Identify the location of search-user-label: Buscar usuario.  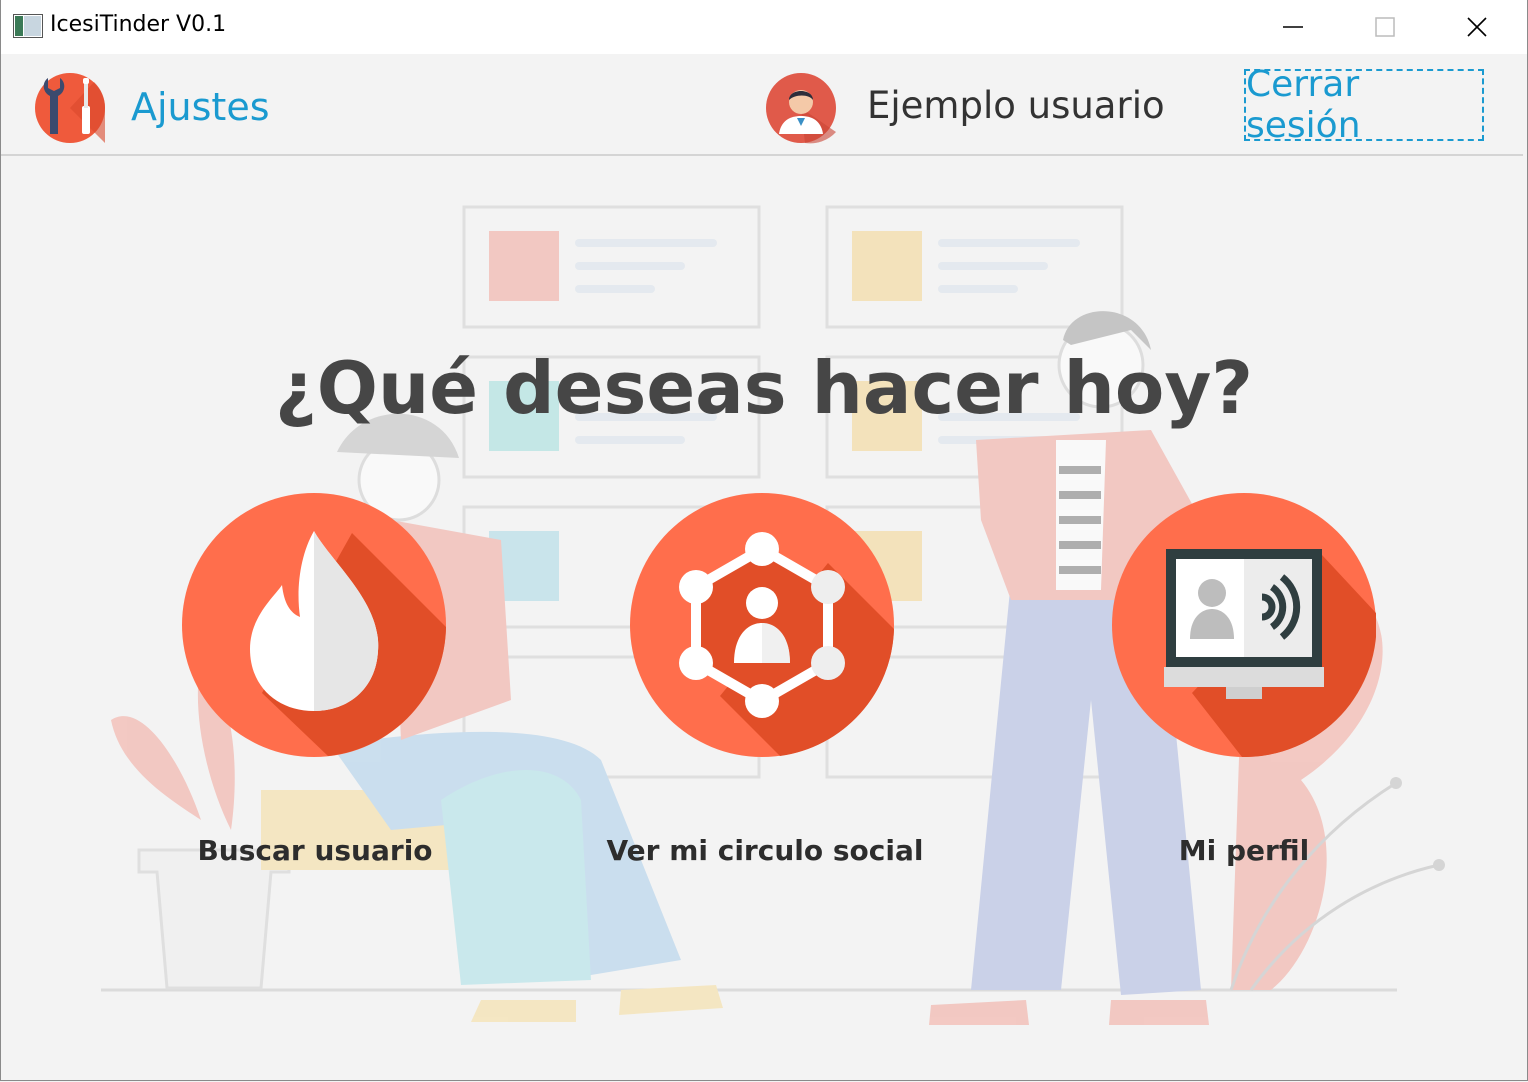
(315, 850).